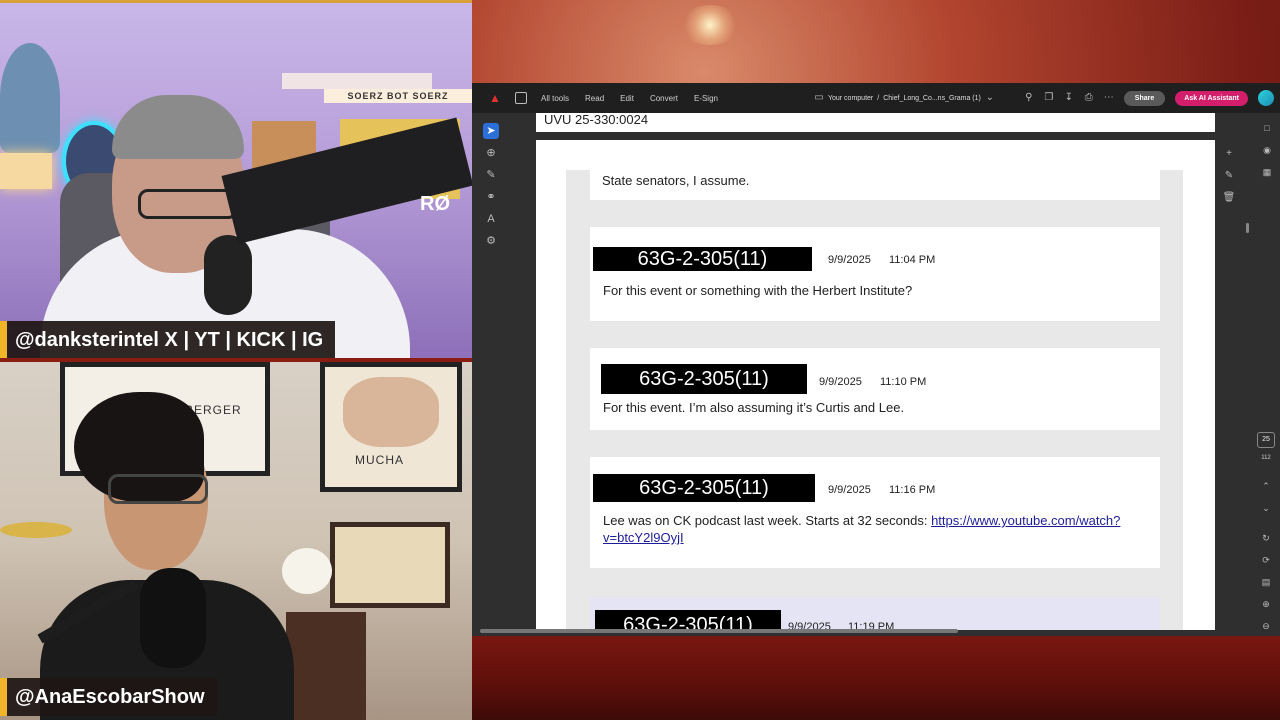  Describe the element at coordinates (168, 340) in the screenshot. I see `host-name-bar: @danksterintel X | YT | KICK | IG` at that location.